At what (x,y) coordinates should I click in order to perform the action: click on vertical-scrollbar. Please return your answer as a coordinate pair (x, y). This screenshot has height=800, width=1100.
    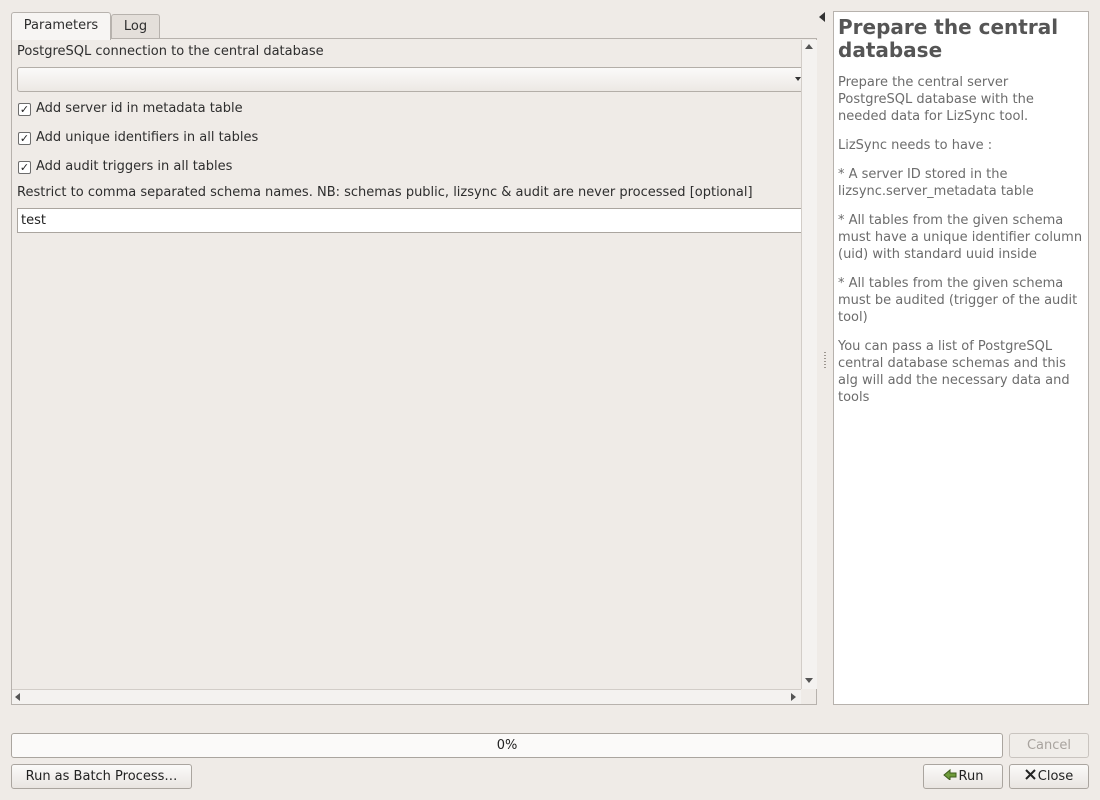
    Looking at the image, I should click on (809, 364).